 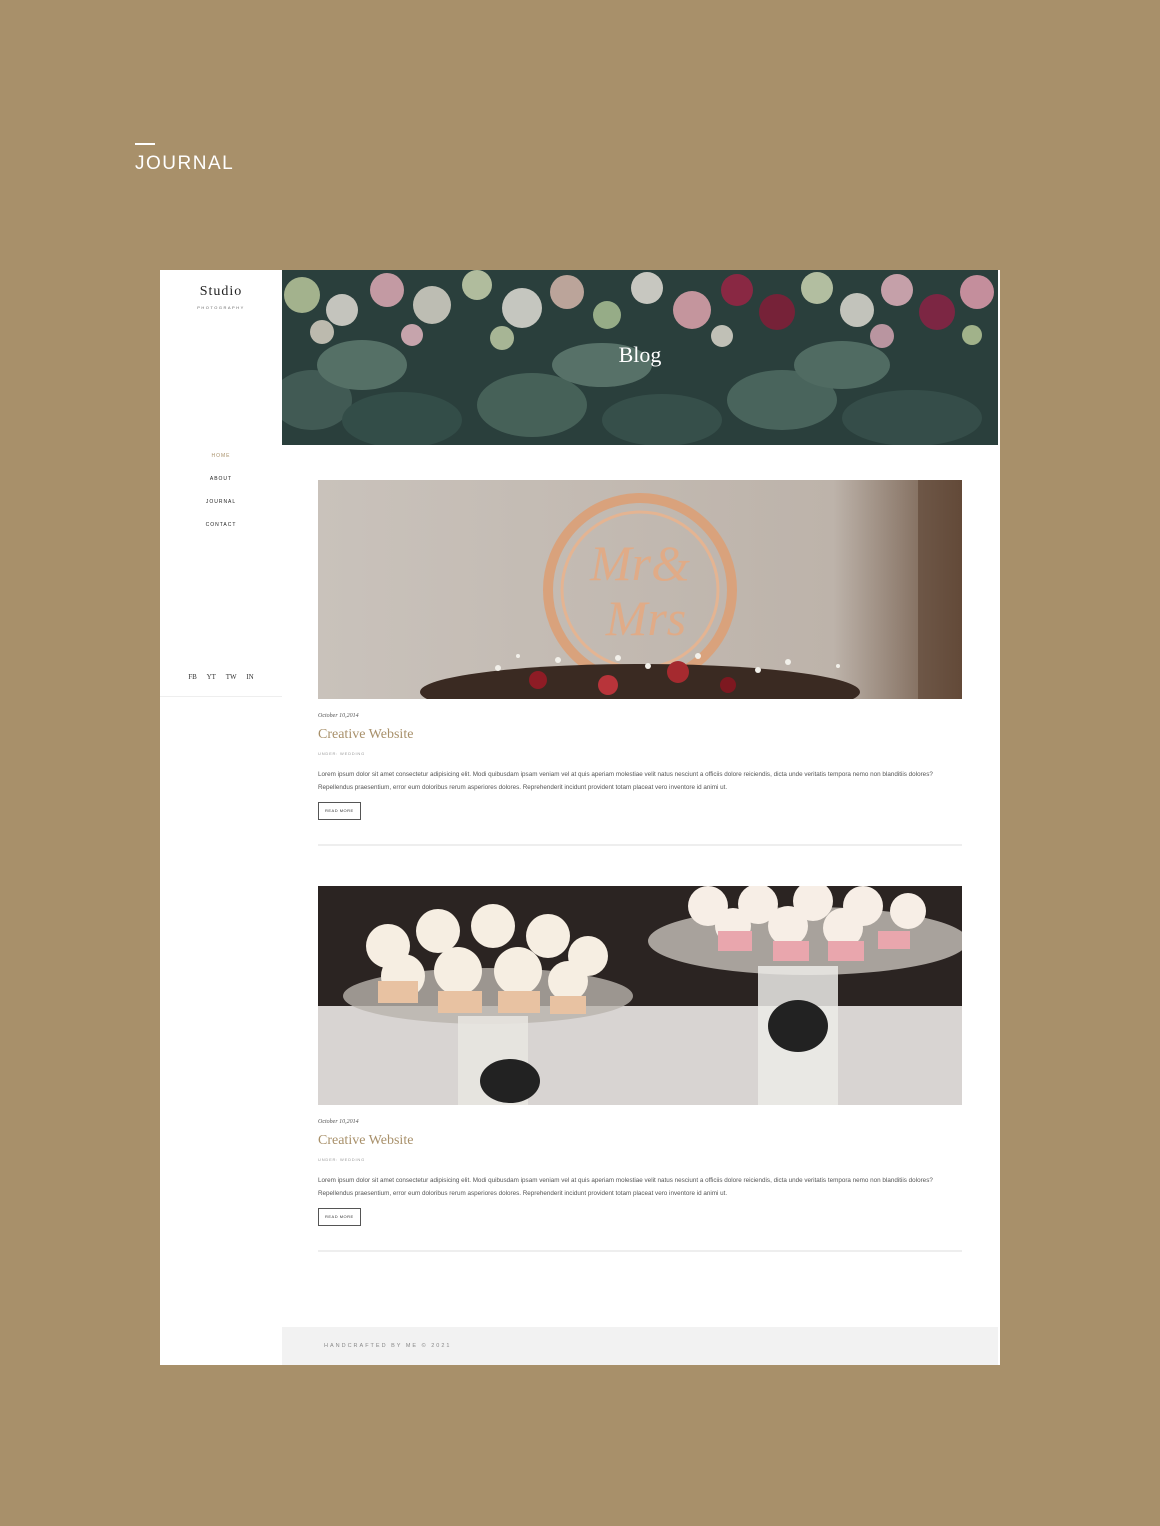 I want to click on hero-banner: Blog, so click(x=640, y=357).